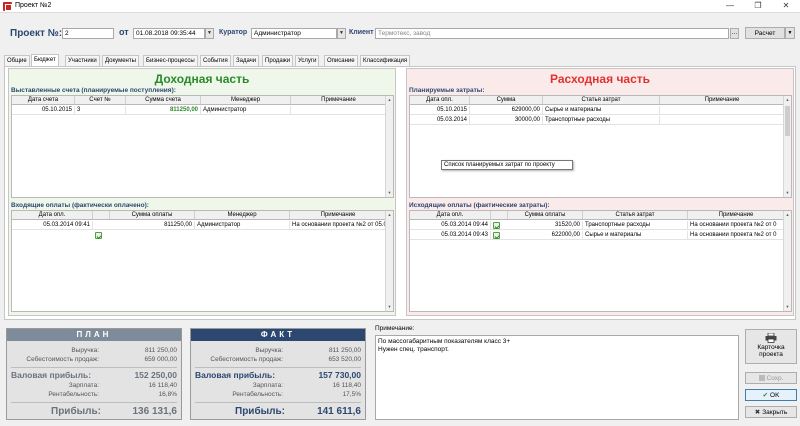 This screenshot has width=800, height=426. What do you see at coordinates (344, 359) in the screenshot?
I see `fact-cost-value: 653 520,00` at bounding box center [344, 359].